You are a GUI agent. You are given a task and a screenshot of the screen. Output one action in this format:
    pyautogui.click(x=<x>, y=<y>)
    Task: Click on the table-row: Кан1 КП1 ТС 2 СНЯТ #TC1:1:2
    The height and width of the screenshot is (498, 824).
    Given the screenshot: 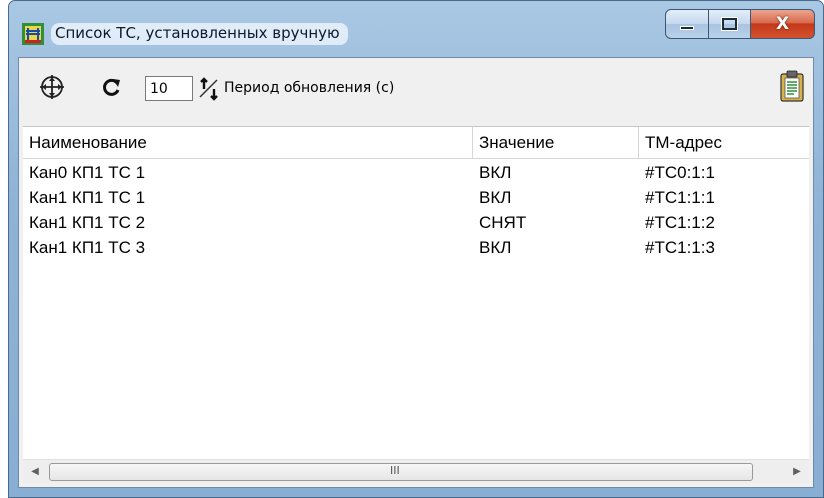 What is the action you would take?
    pyautogui.click(x=416, y=223)
    